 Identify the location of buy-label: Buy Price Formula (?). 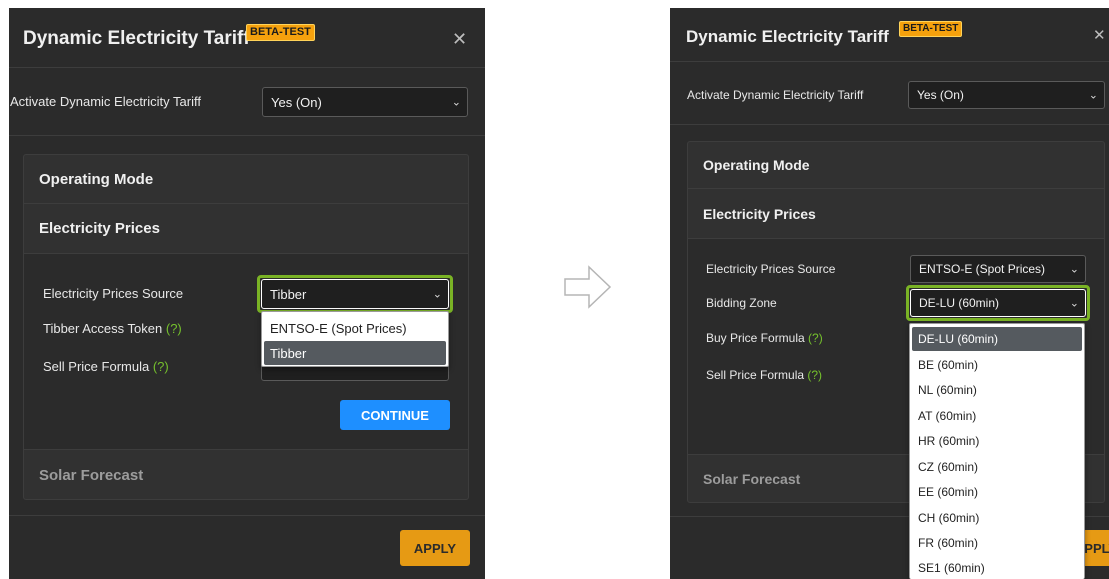
(764, 338).